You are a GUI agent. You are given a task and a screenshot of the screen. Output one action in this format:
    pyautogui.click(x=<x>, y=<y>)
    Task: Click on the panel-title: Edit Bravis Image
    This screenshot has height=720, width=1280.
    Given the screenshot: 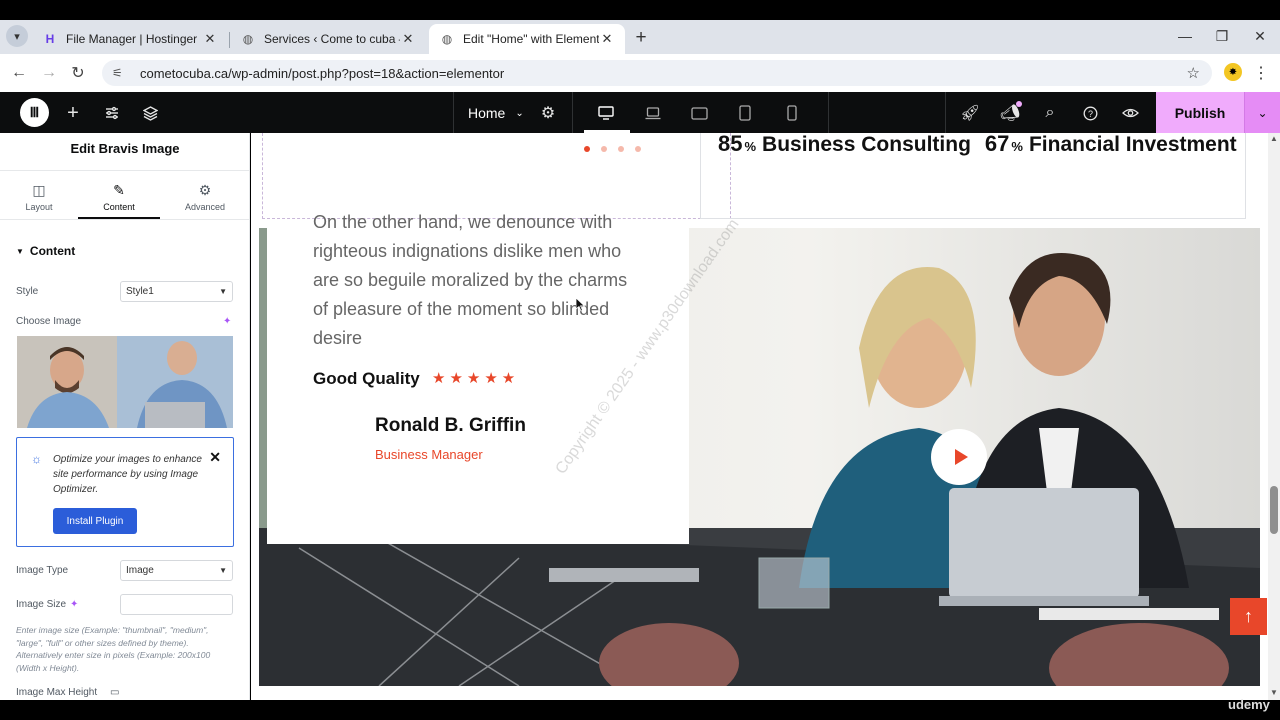 What is the action you would take?
    pyautogui.click(x=125, y=148)
    